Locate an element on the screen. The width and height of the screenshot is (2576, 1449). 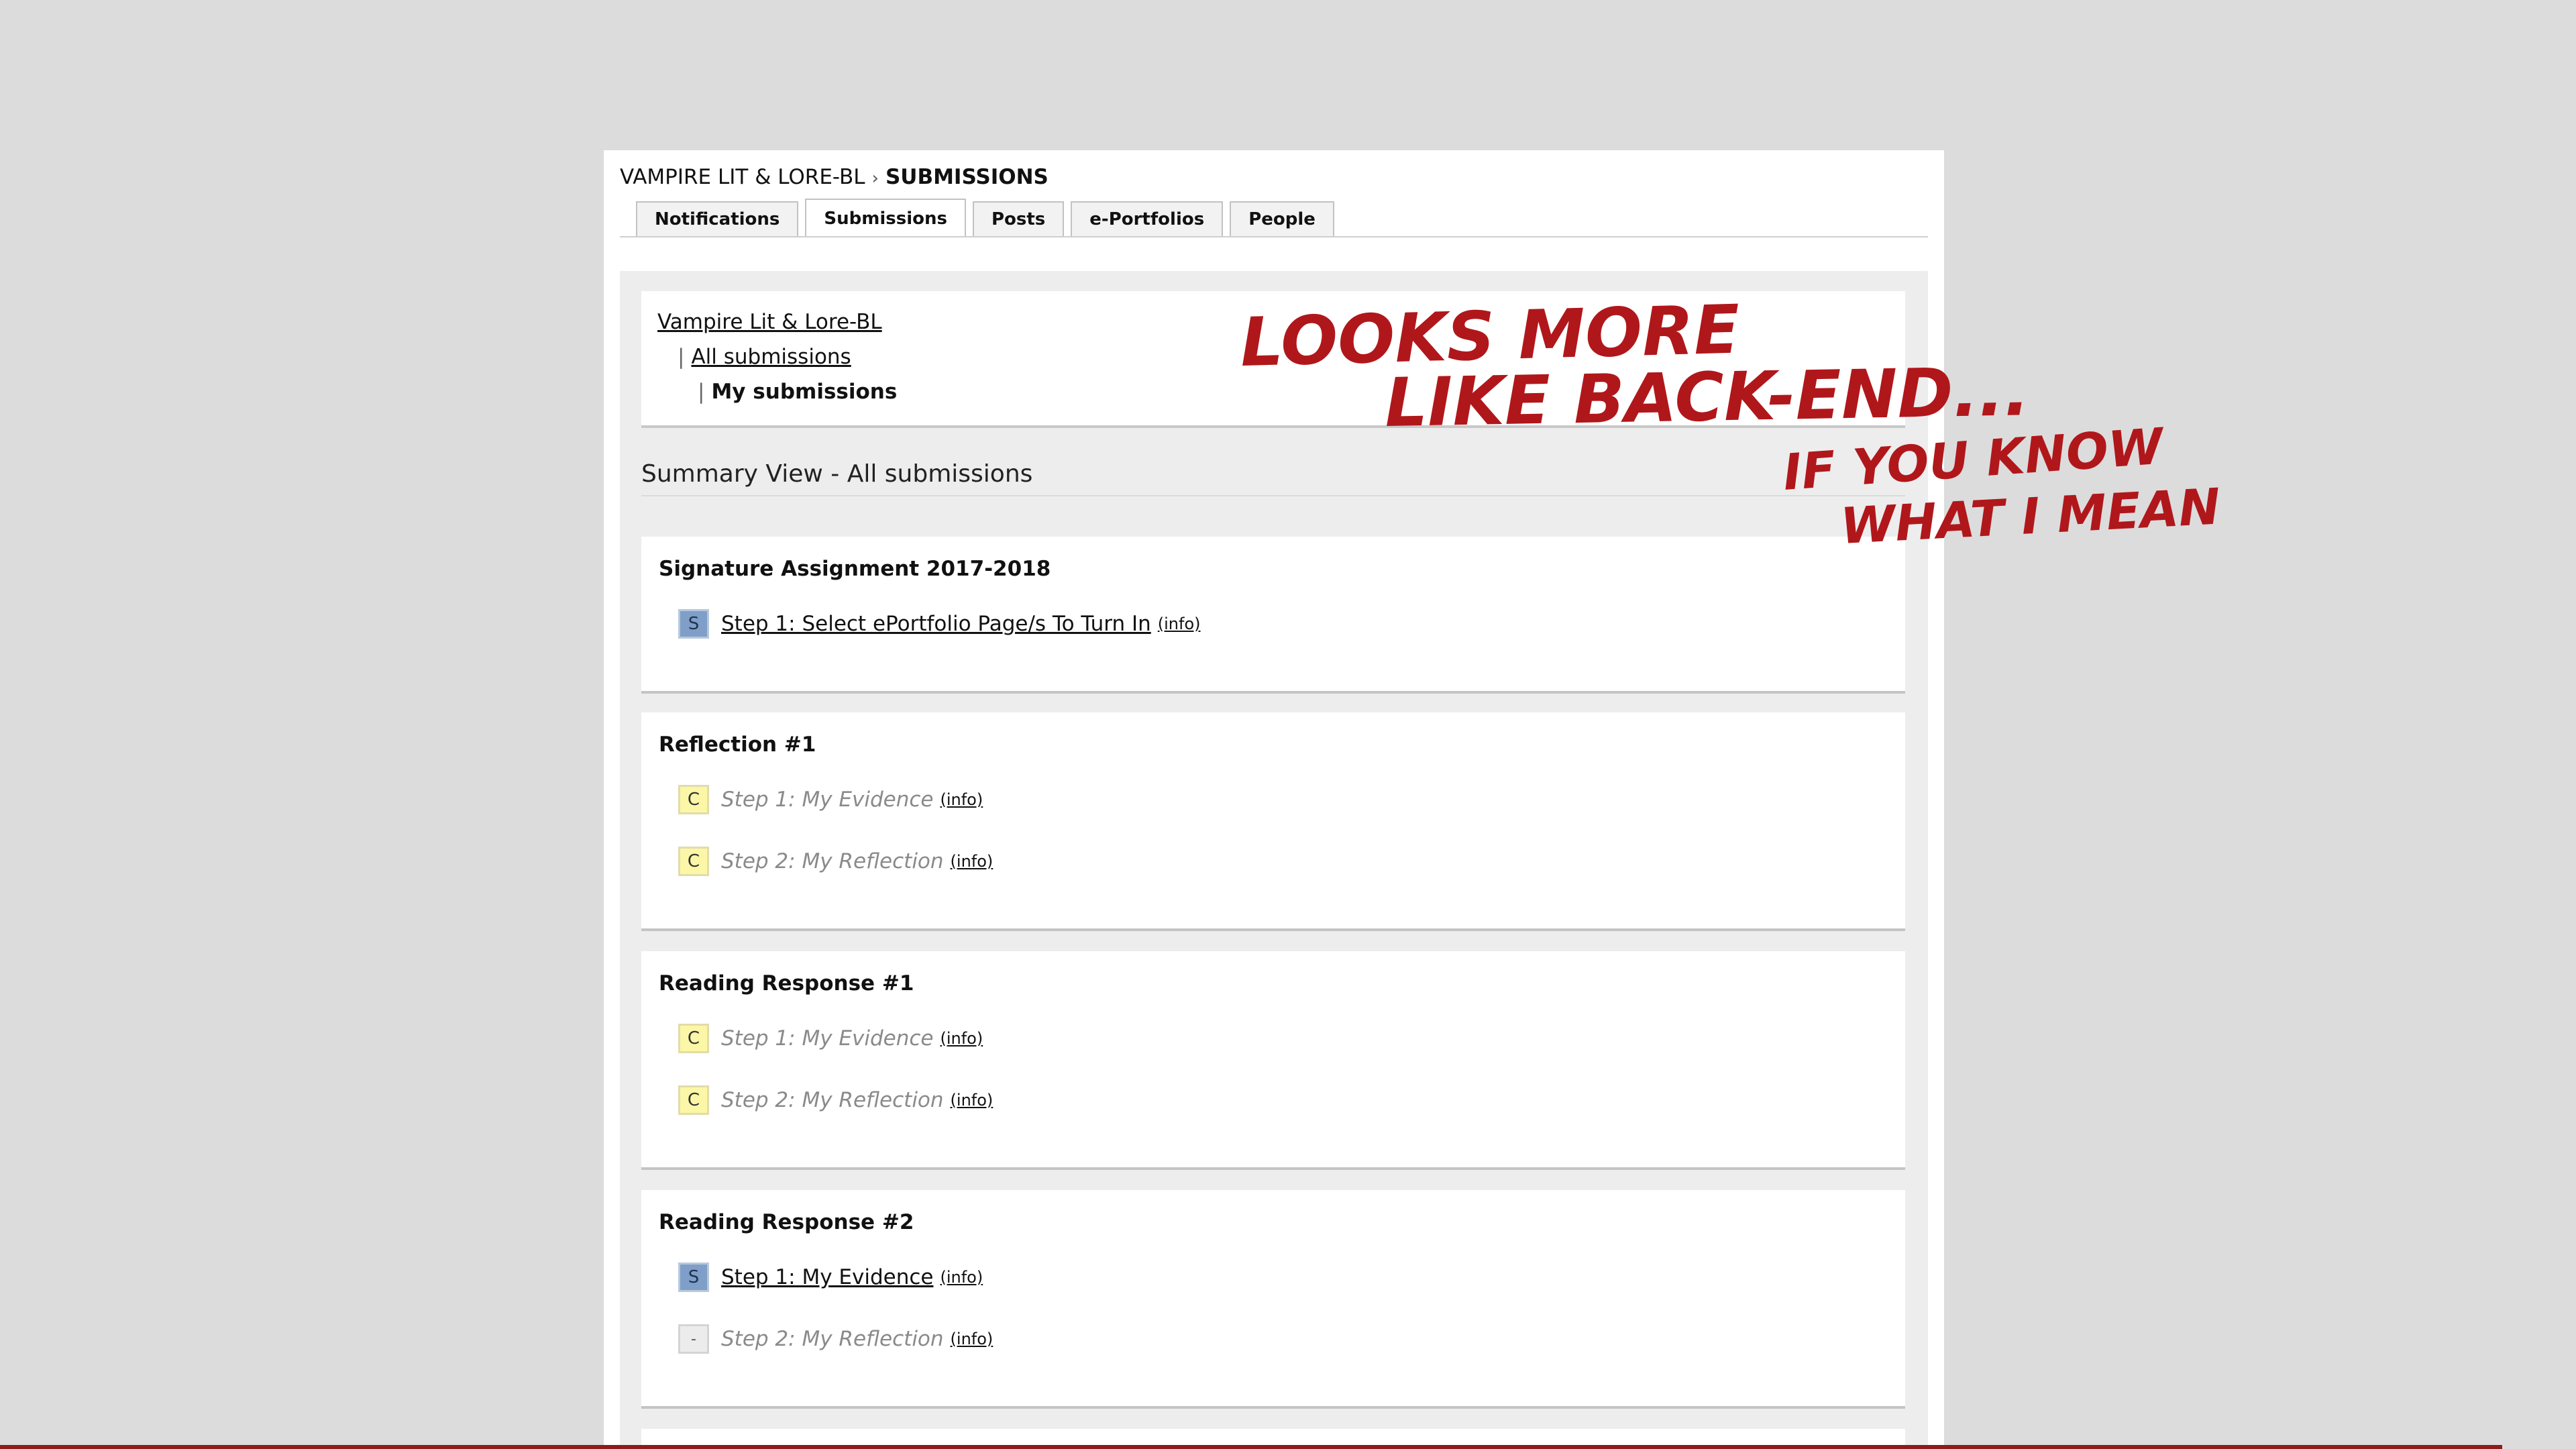
step-row: - Step 2: My Reflection (info) is located at coordinates (835, 1339).